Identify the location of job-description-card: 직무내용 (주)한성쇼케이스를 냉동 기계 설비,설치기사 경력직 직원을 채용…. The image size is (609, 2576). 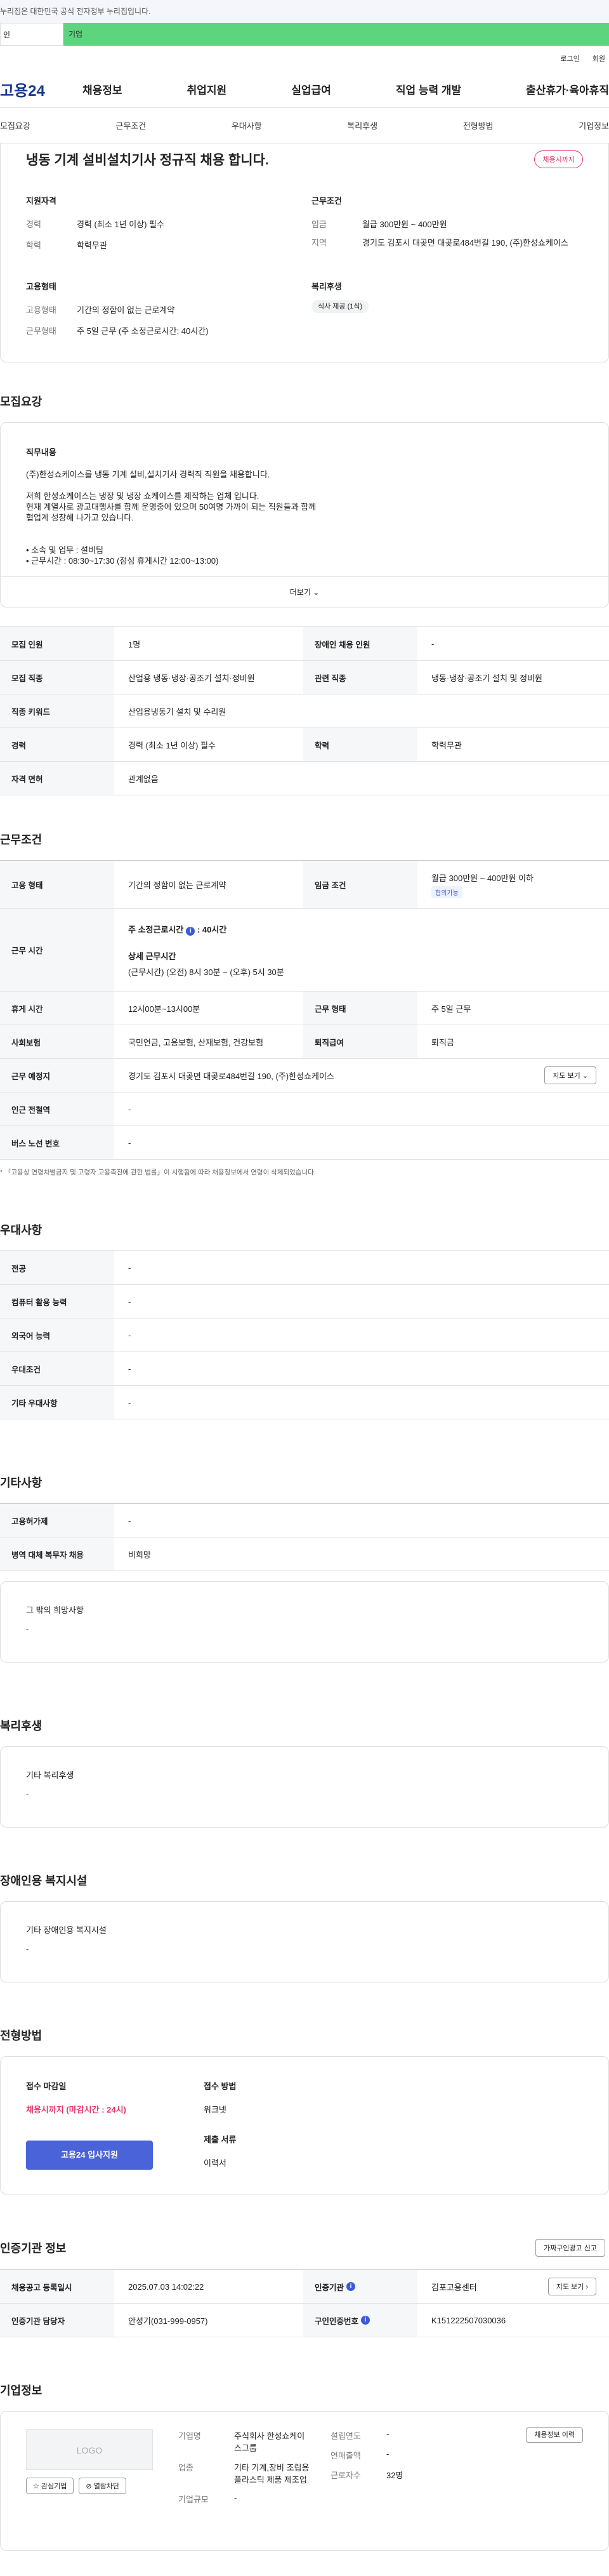
(304, 514).